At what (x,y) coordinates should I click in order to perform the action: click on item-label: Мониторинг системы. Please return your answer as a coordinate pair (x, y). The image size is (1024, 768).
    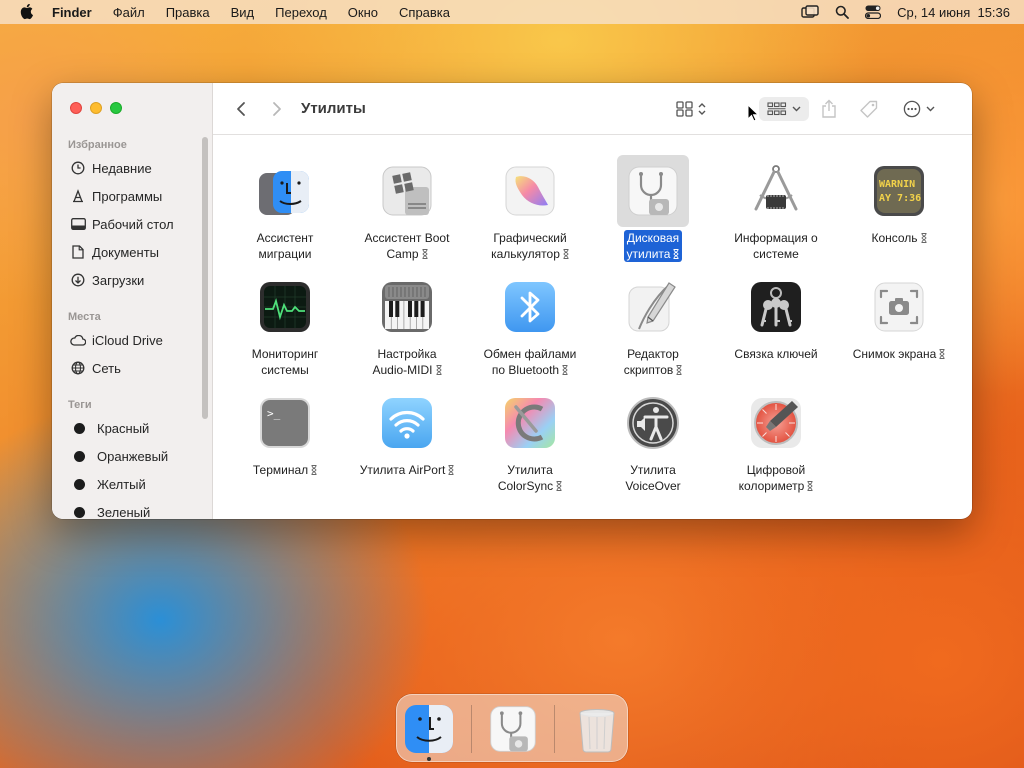
    Looking at the image, I should click on (285, 362).